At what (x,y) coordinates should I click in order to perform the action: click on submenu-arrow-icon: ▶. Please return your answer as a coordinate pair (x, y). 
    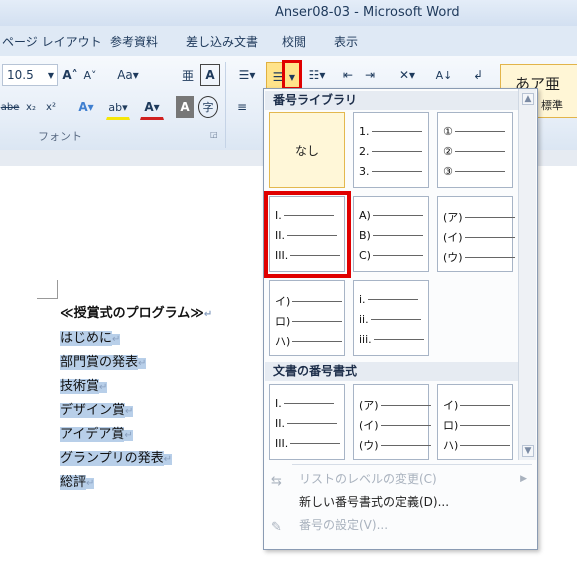
    Looking at the image, I should click on (523, 479).